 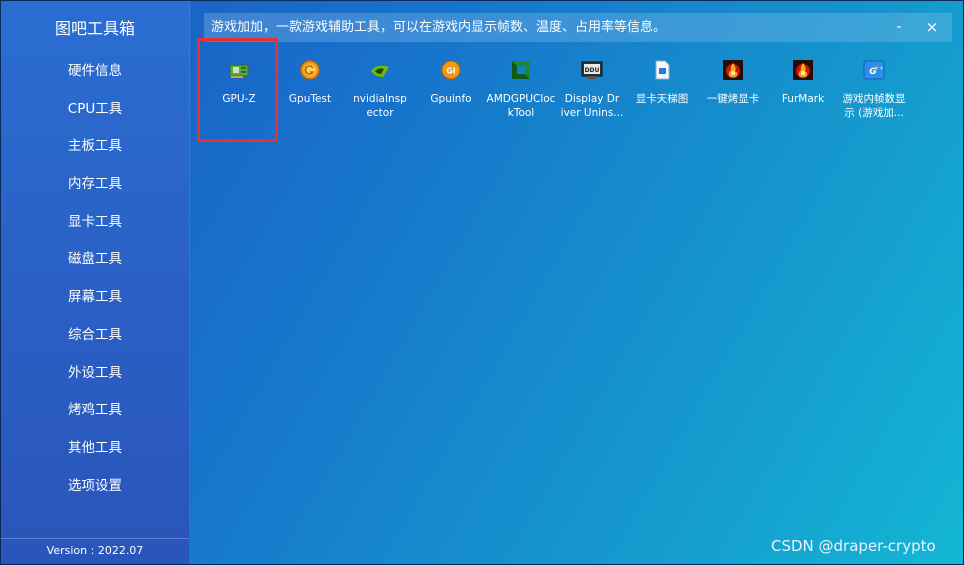 What do you see at coordinates (380, 106) in the screenshot?
I see `tool-label: nvidiaInsp ector` at bounding box center [380, 106].